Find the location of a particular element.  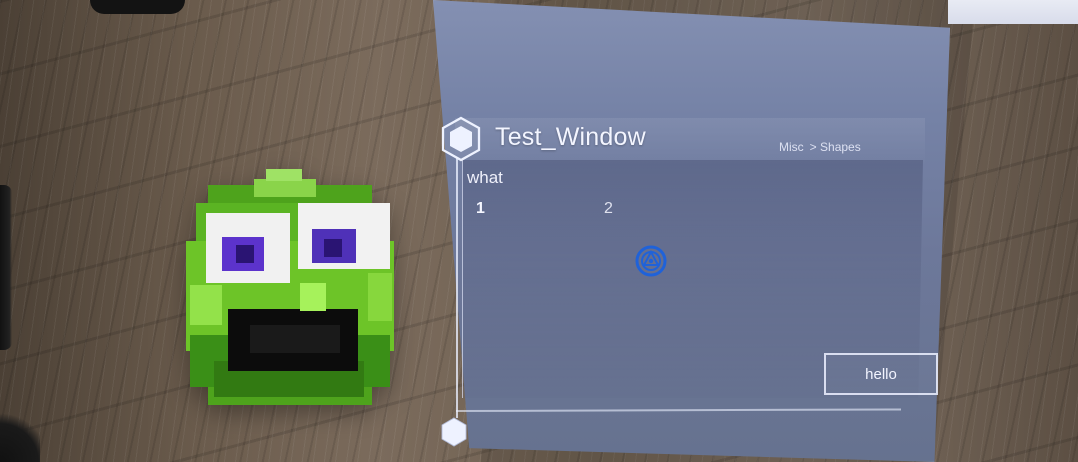

hello-button: hello is located at coordinates (881, 374).